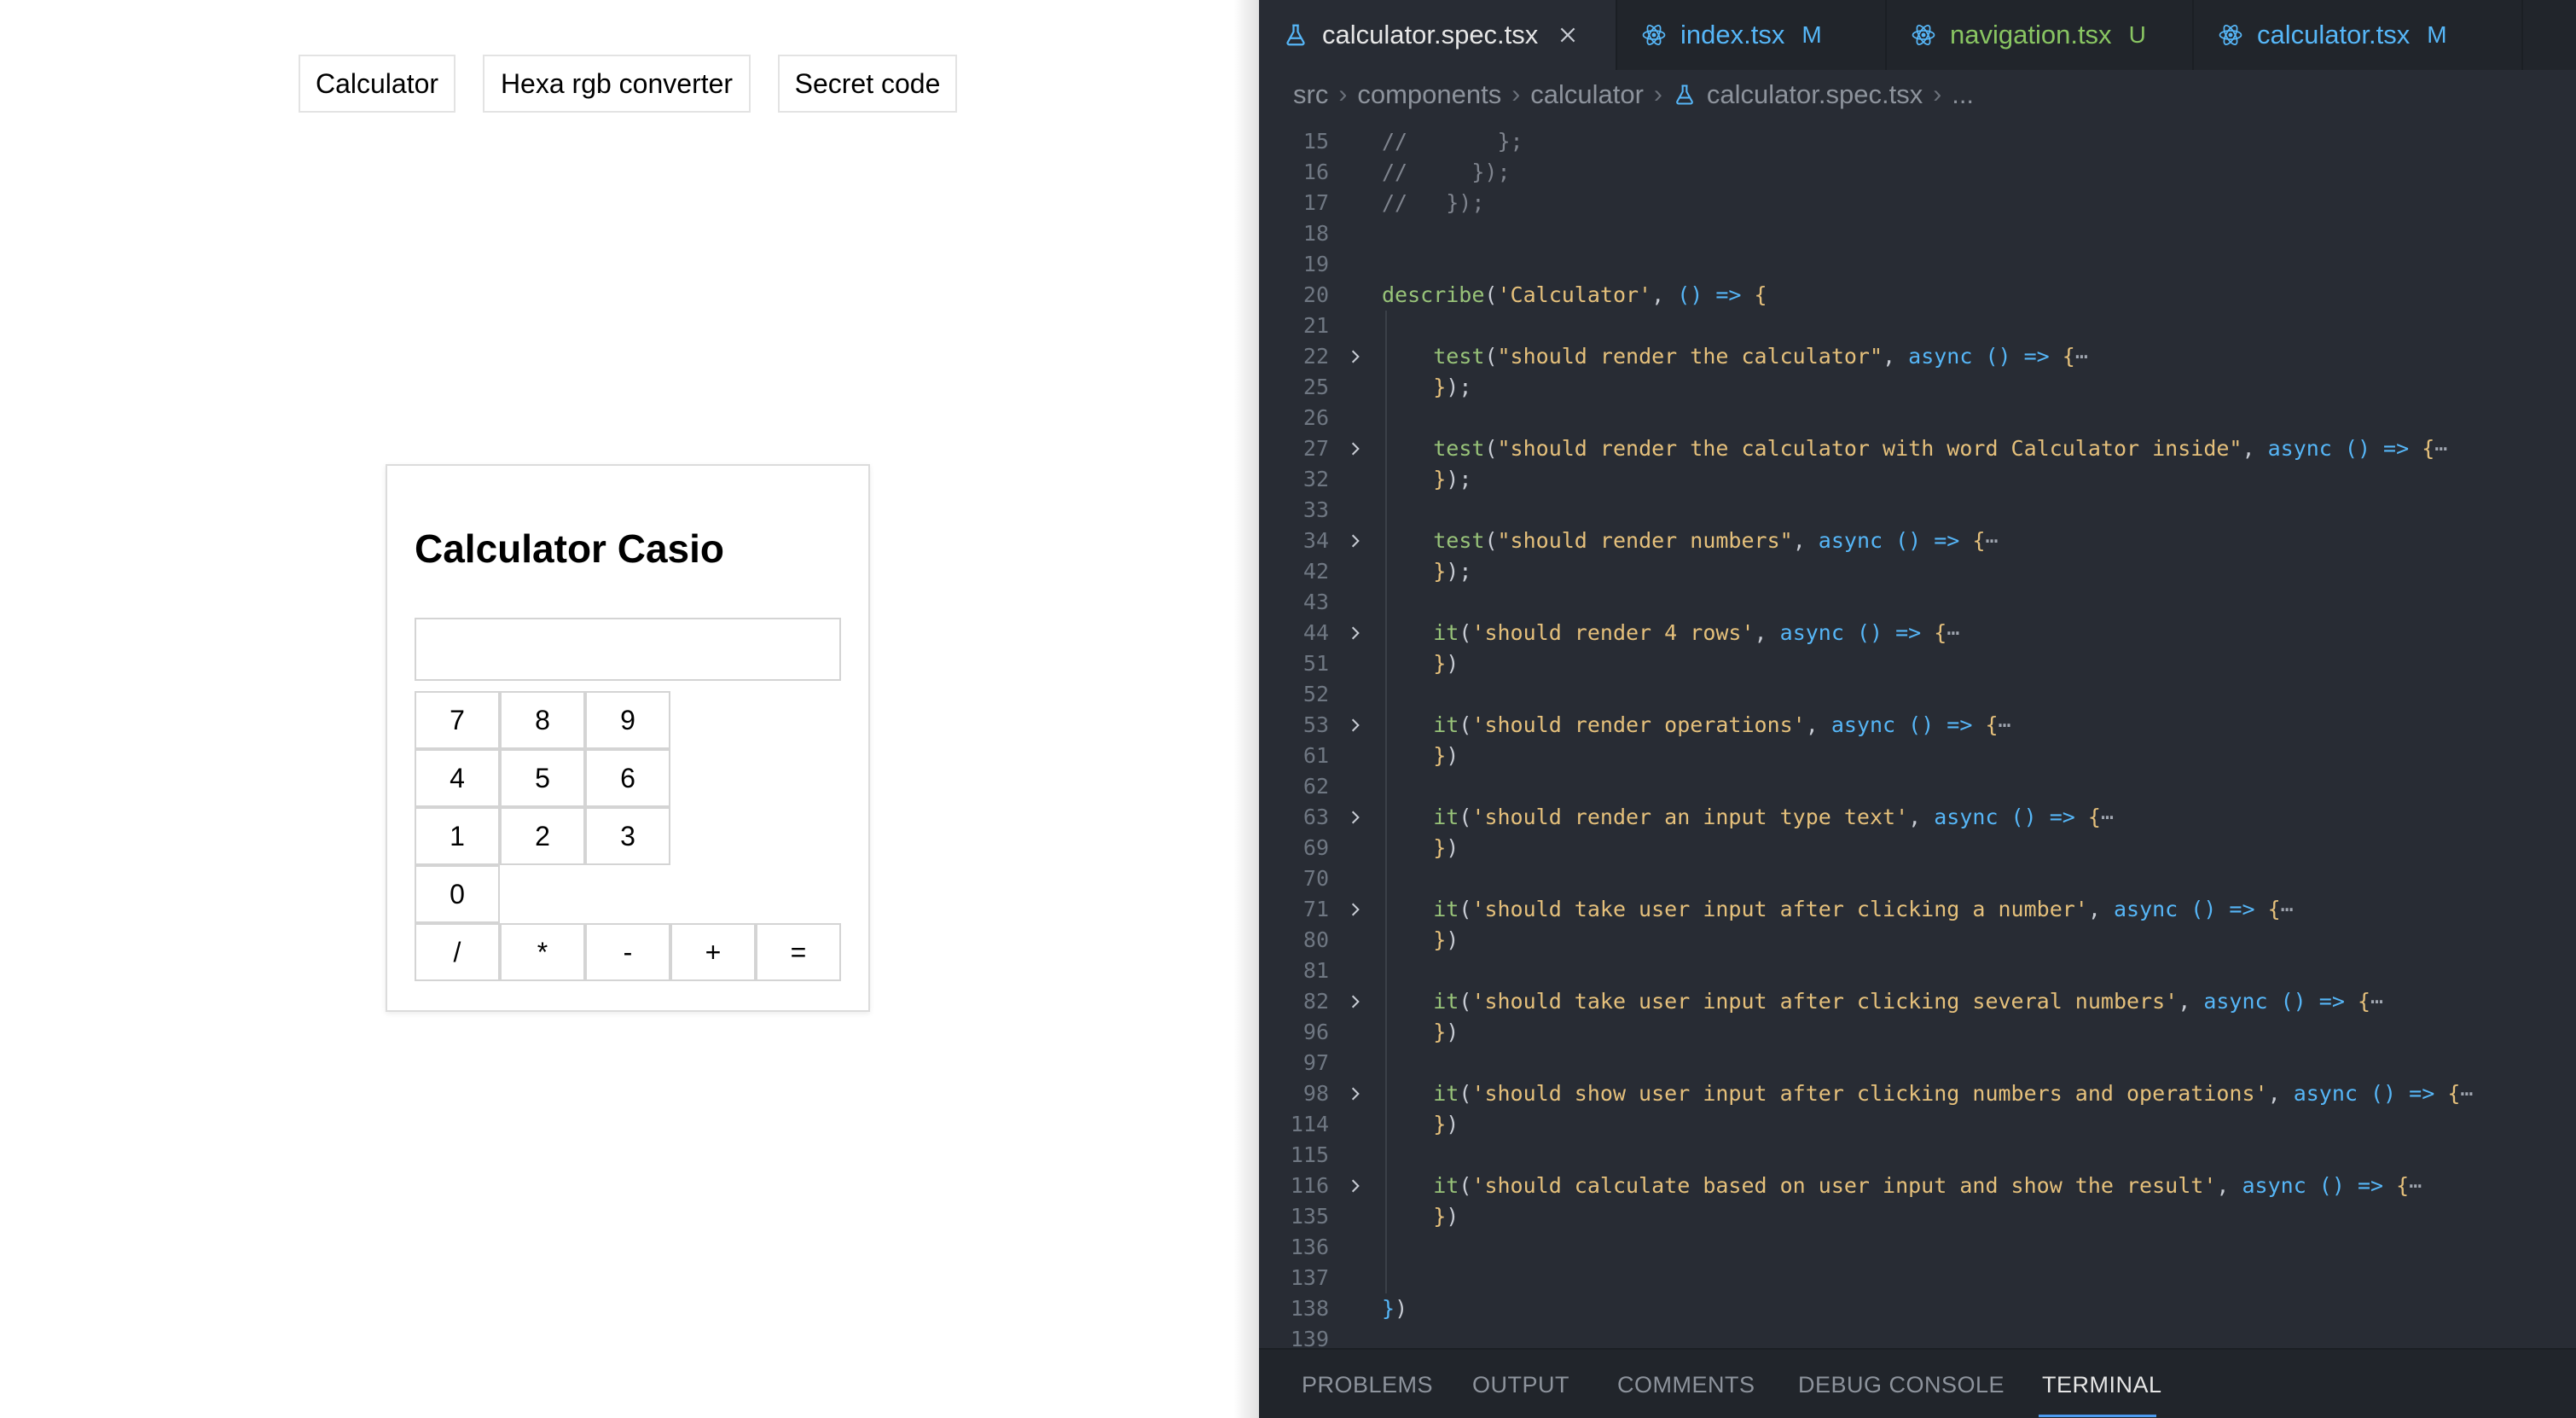 Image resolution: width=2576 pixels, height=1418 pixels. Describe the element at coordinates (542, 836) in the screenshot. I see `number-key-2: 2` at that location.